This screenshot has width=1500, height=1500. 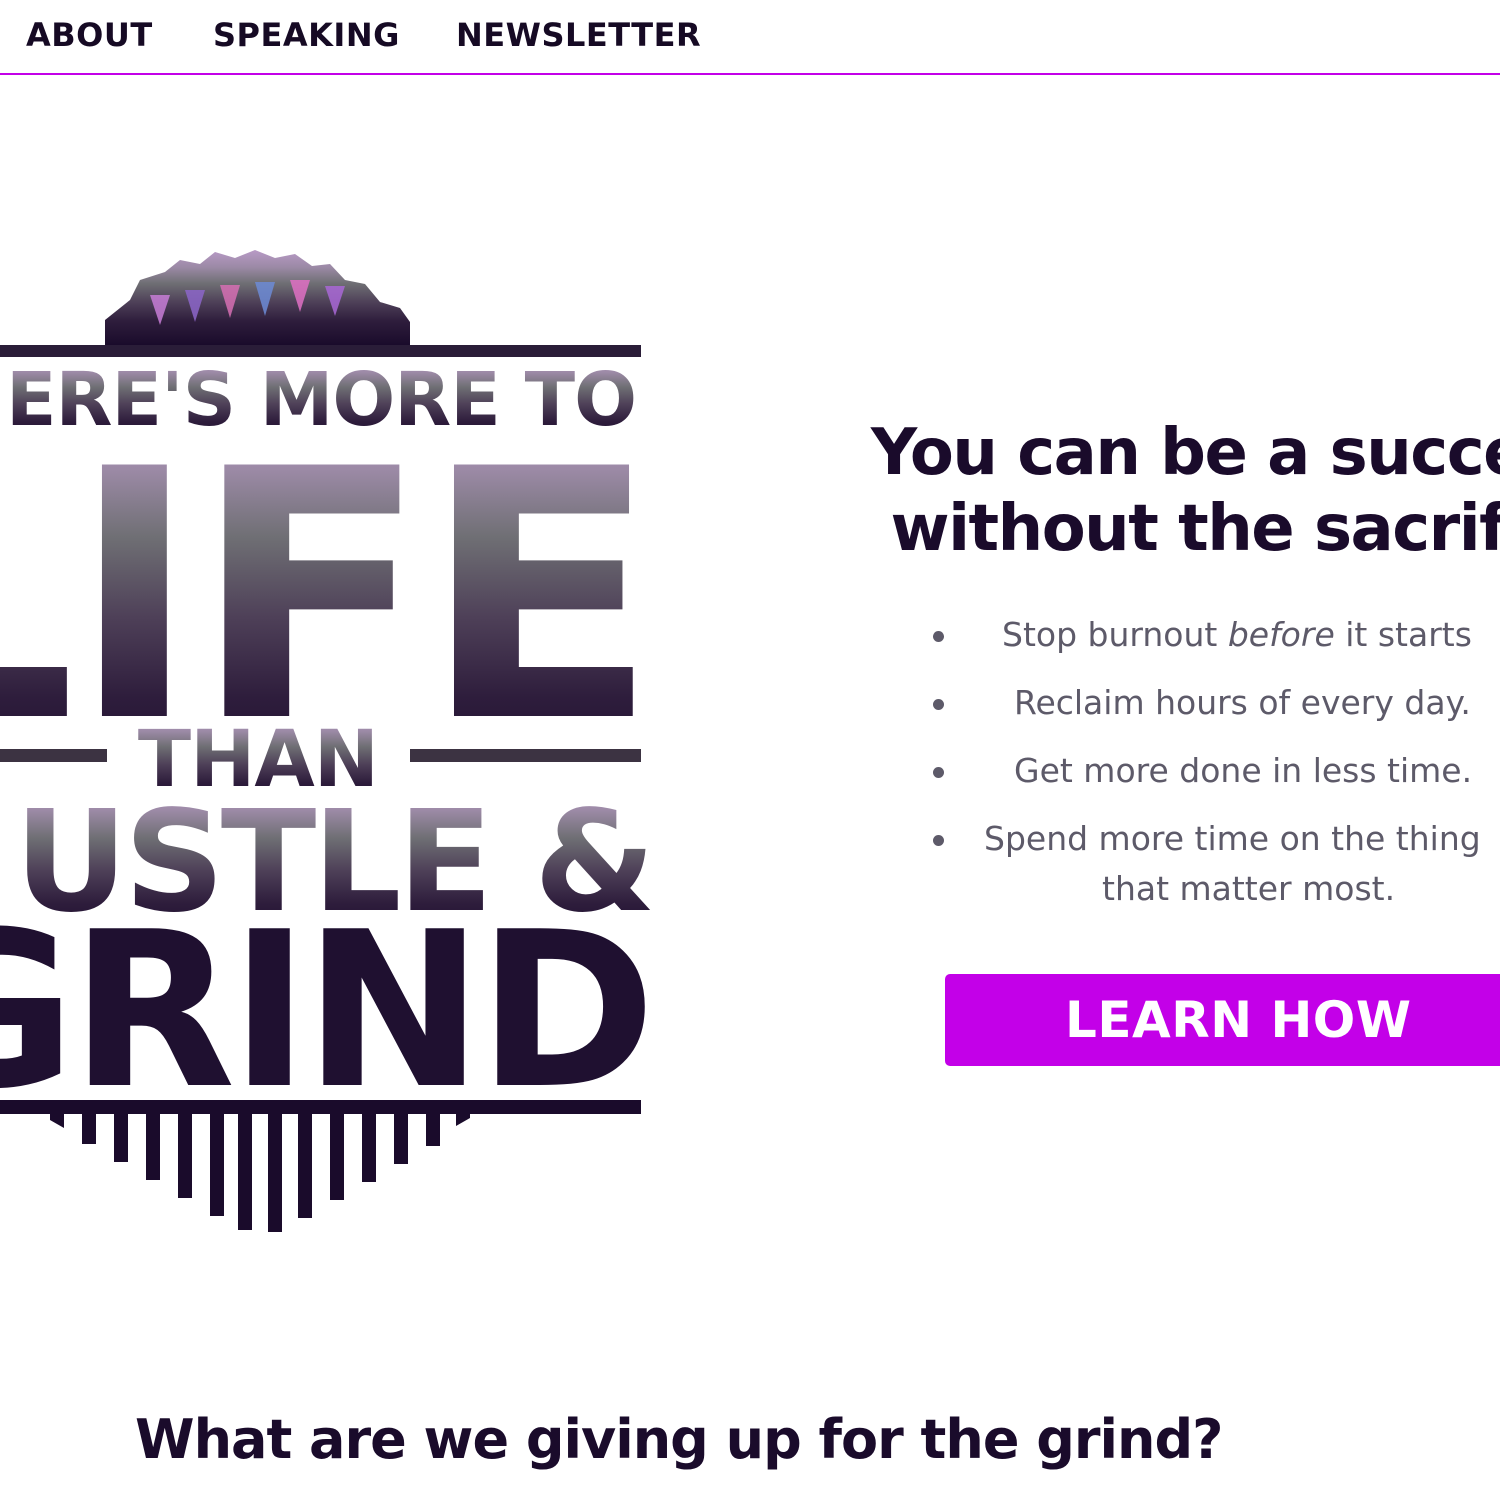 I want to click on top-nav: ABOUT SPEAKING NEWSLETTER, so click(x=750, y=37).